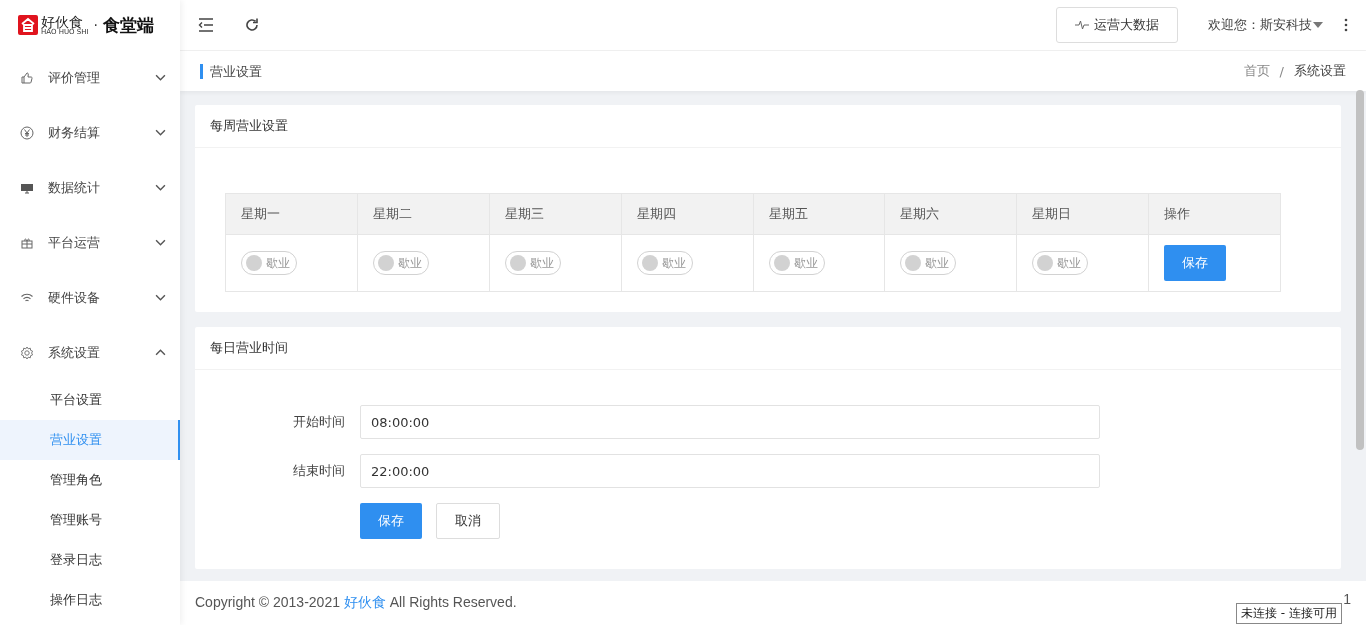 The width and height of the screenshot is (1366, 625). Describe the element at coordinates (27, 77) in the screenshot. I see `thumbs-up-icon` at that location.